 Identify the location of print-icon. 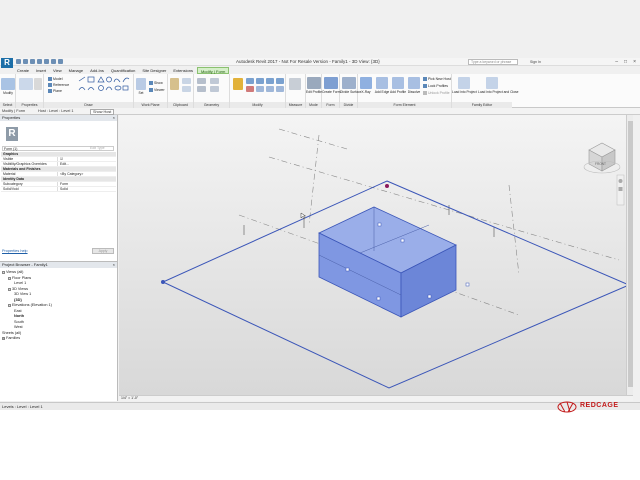
(46, 61).